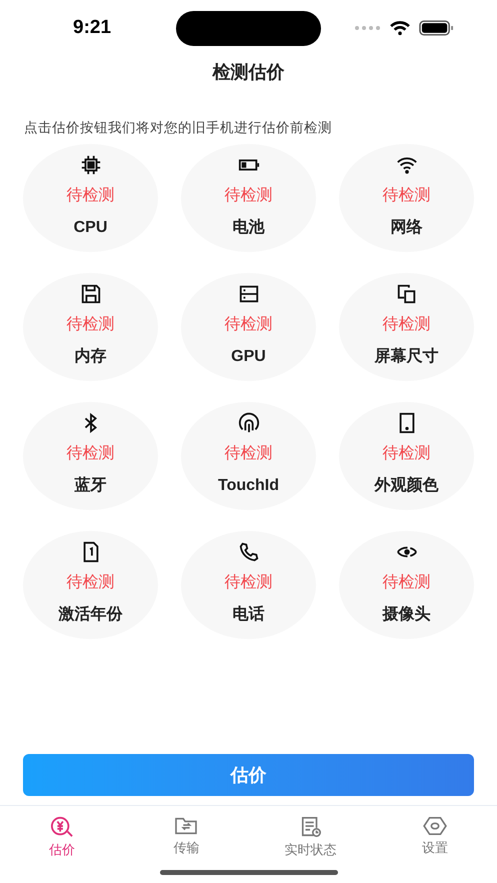 The width and height of the screenshot is (497, 883). Describe the element at coordinates (406, 485) in the screenshot. I see `check-label: 外观颜色` at that location.